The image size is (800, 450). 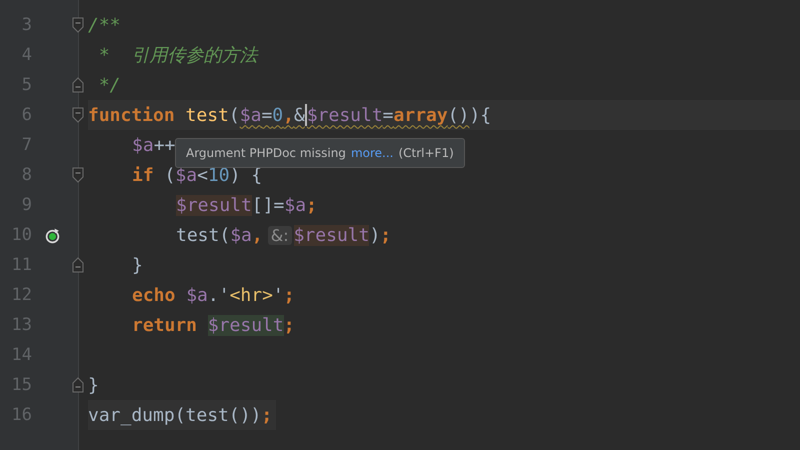 What do you see at coordinates (175, 415) in the screenshot?
I see `code-token: var_dump(test())` at bounding box center [175, 415].